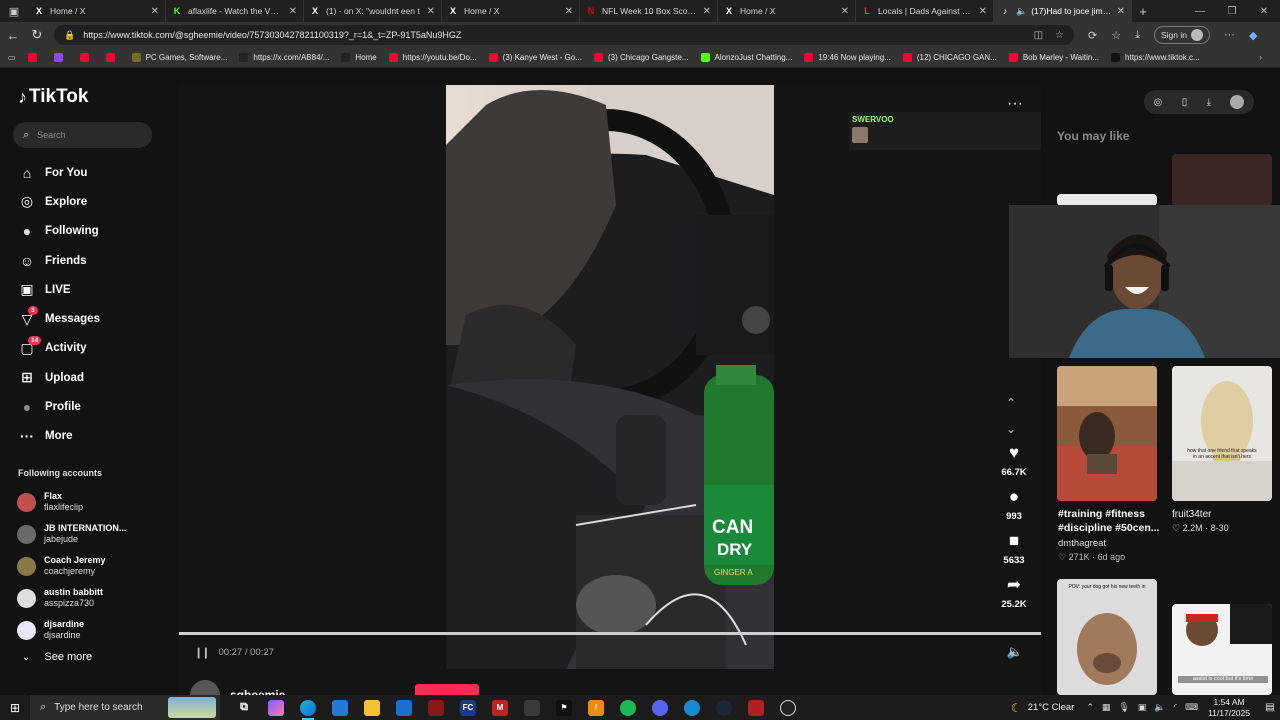  I want to click on previous-video-icon: ⌃, so click(1011, 403).